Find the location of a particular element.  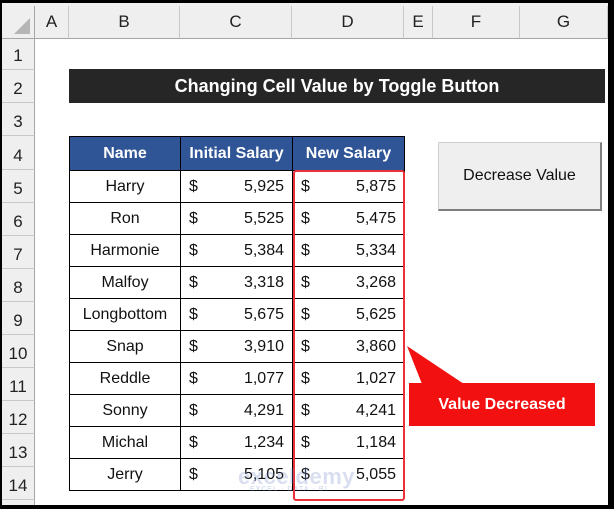

cell-initial-salary: $5,925 is located at coordinates (236, 186).